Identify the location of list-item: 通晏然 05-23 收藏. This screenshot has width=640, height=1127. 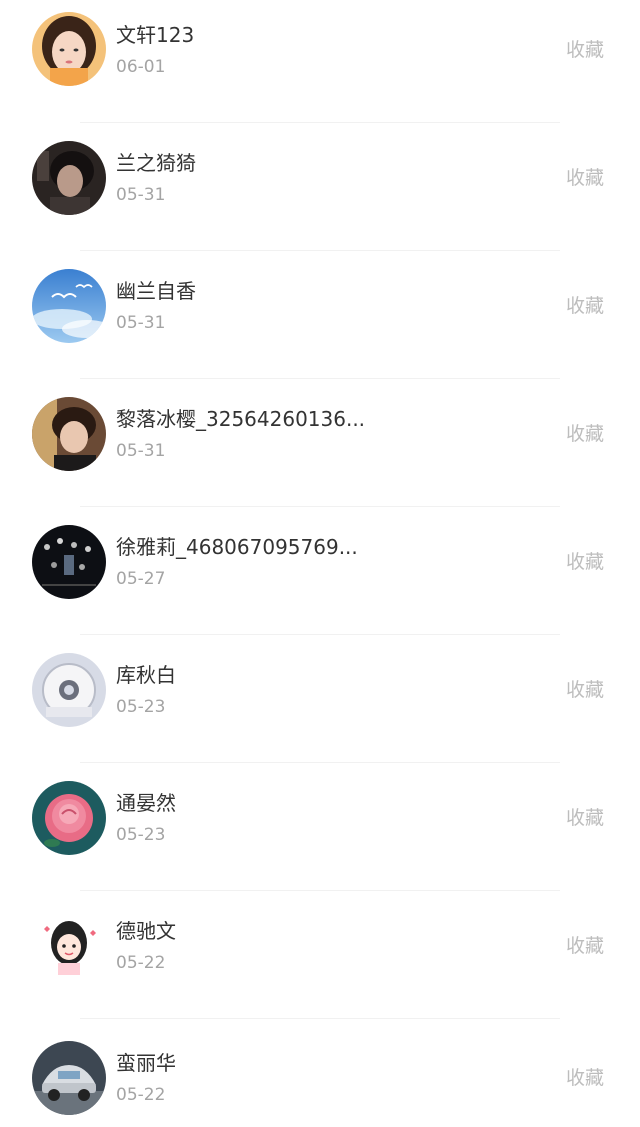
(320, 832).